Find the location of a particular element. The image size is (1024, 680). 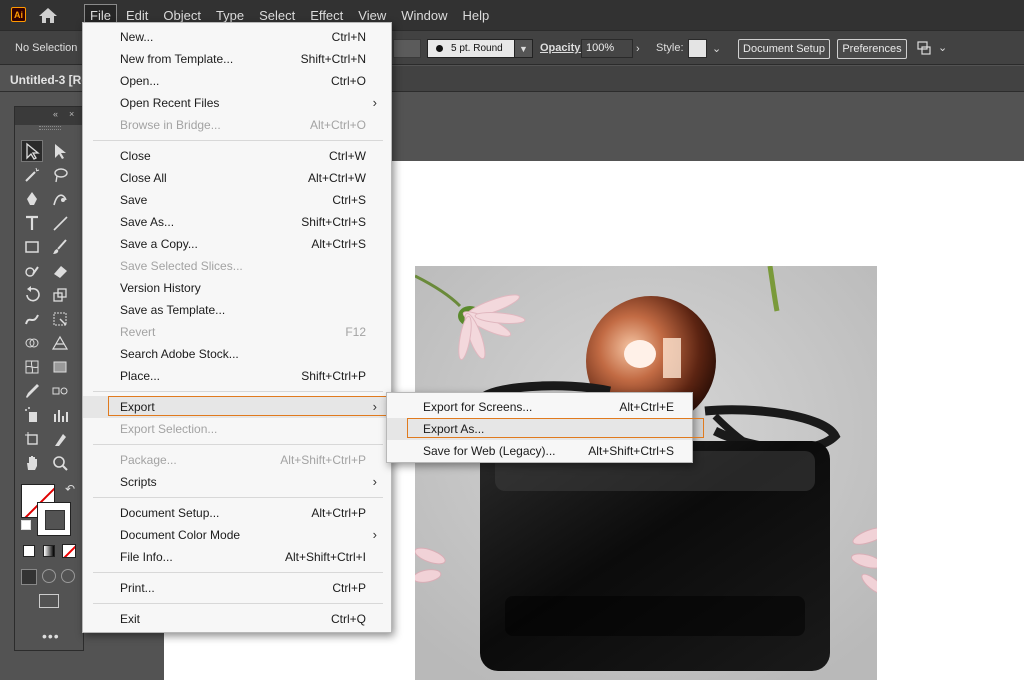

menu-item-shortcut: Alt+Ctrl+S is located at coordinates (338, 244).